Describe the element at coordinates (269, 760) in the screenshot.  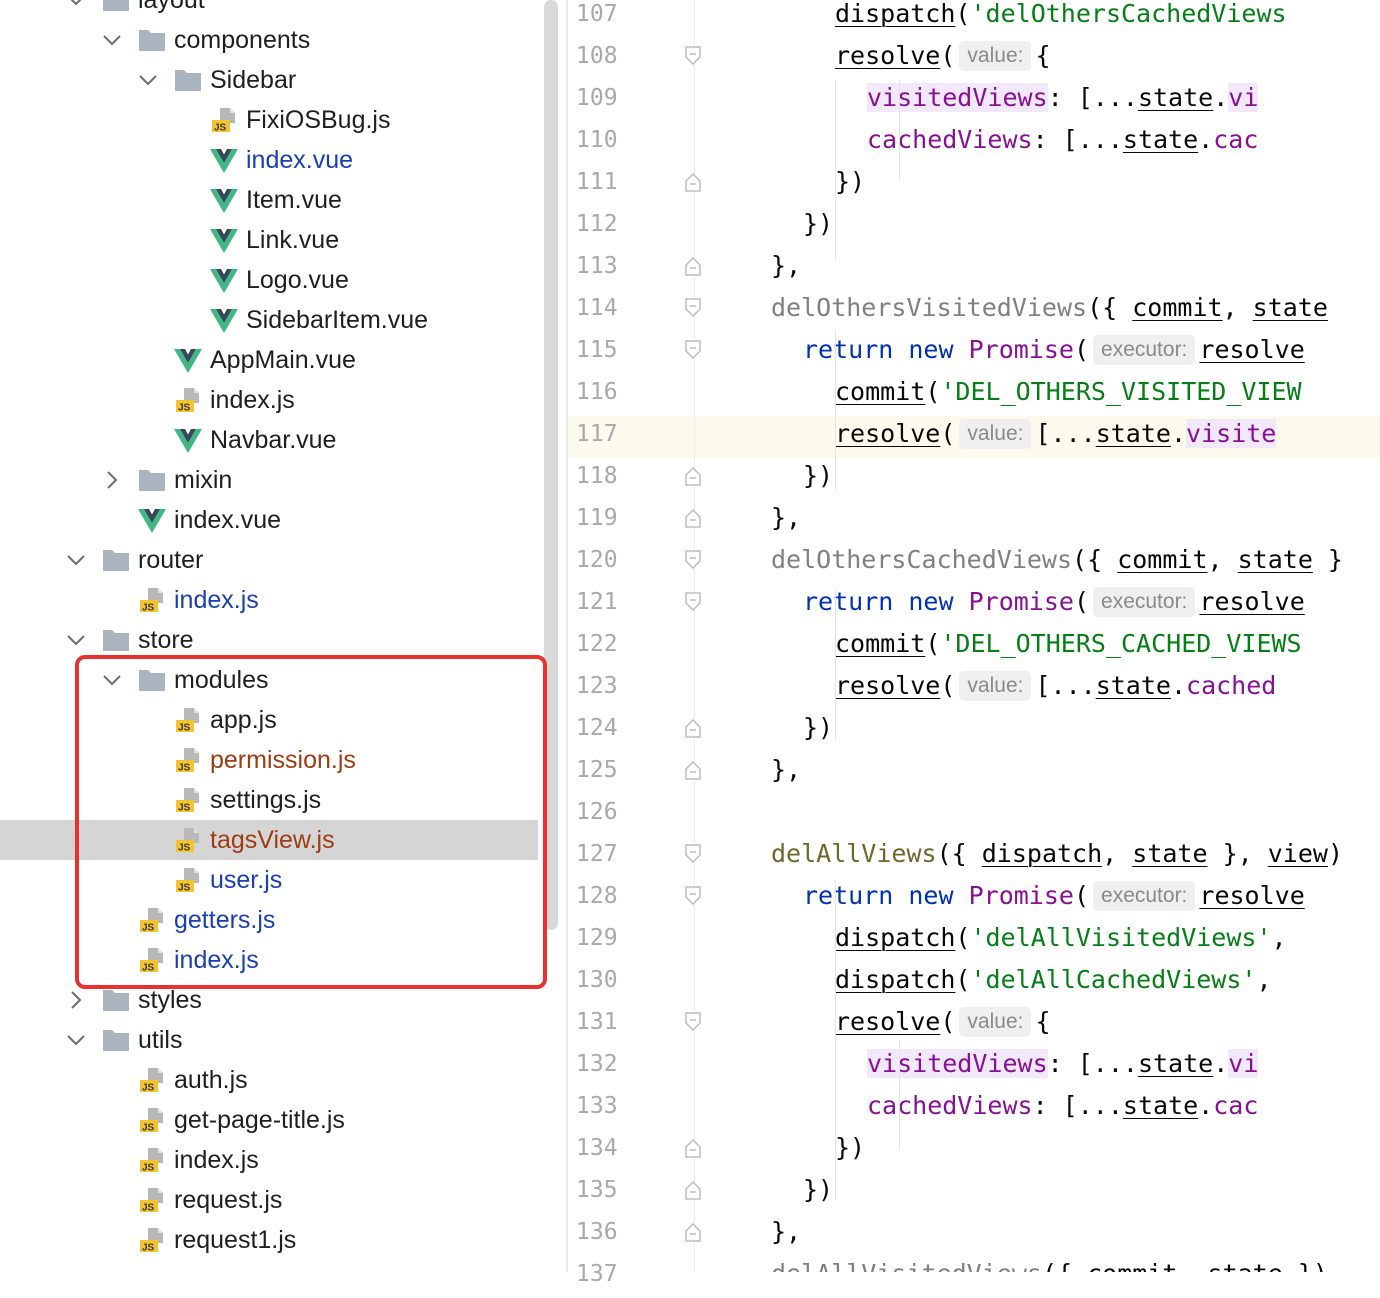
I see `tree-file: JS permission.js` at that location.